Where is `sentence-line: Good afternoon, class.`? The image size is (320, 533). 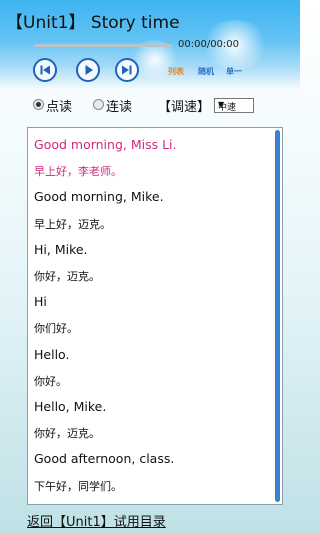
sentence-line: Good afternoon, class. is located at coordinates (104, 458).